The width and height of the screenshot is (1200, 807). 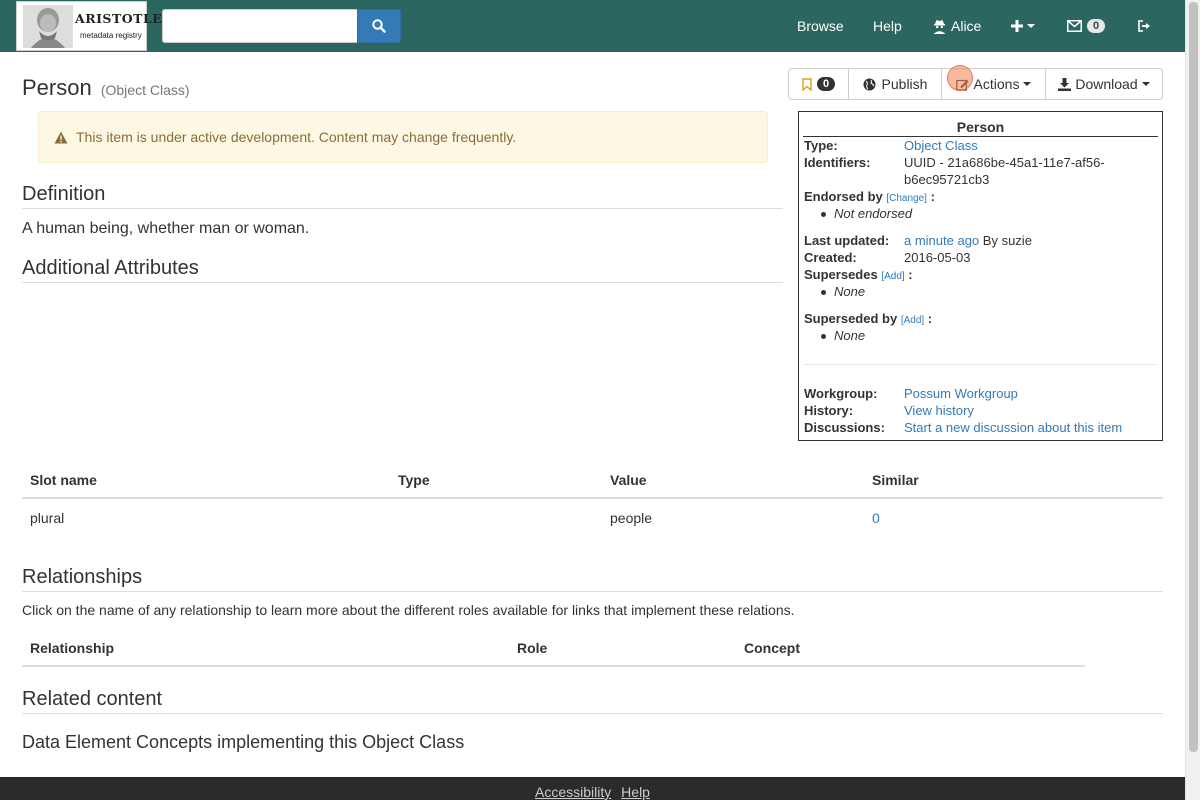 What do you see at coordinates (961, 393) in the screenshot?
I see `workgroup-link: Possum Workgroup` at bounding box center [961, 393].